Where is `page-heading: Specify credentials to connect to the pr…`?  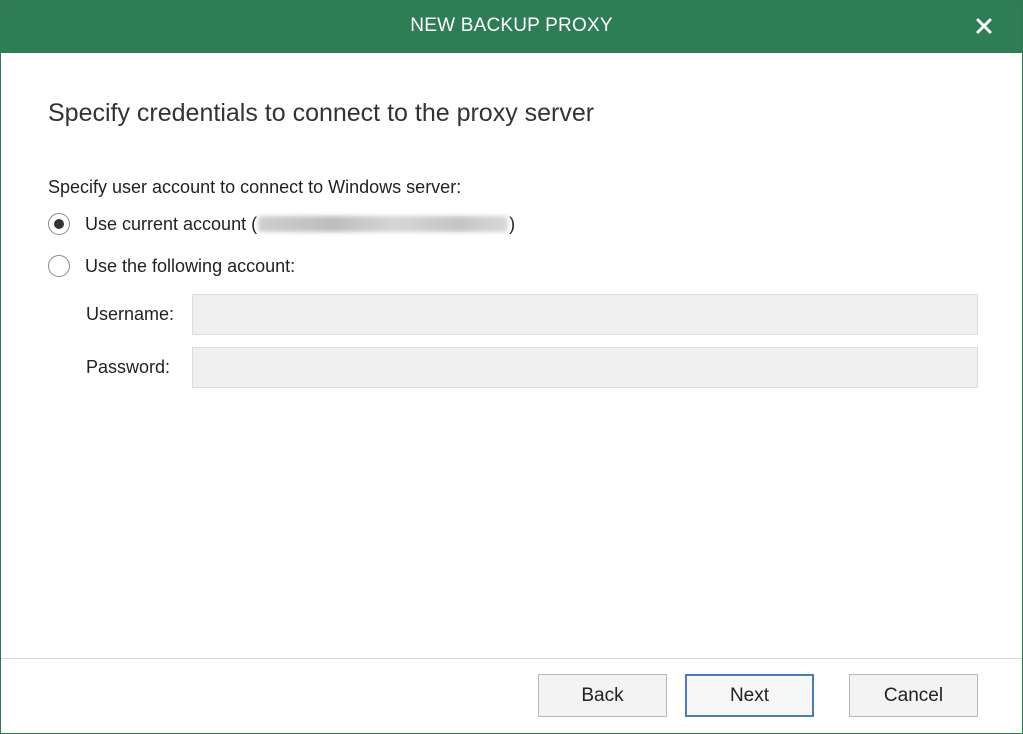
page-heading: Specify credentials to connect to the pr… is located at coordinates (321, 113).